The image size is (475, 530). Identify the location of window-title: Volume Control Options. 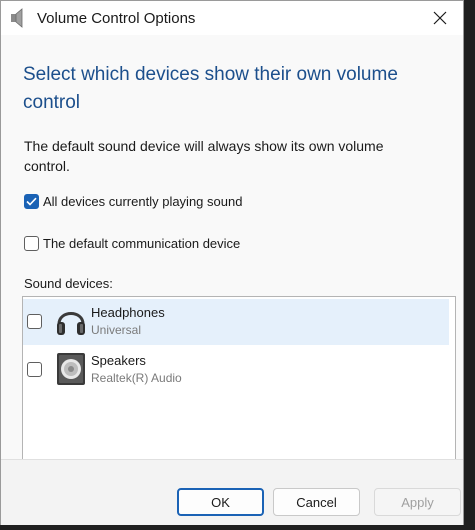
(116, 18).